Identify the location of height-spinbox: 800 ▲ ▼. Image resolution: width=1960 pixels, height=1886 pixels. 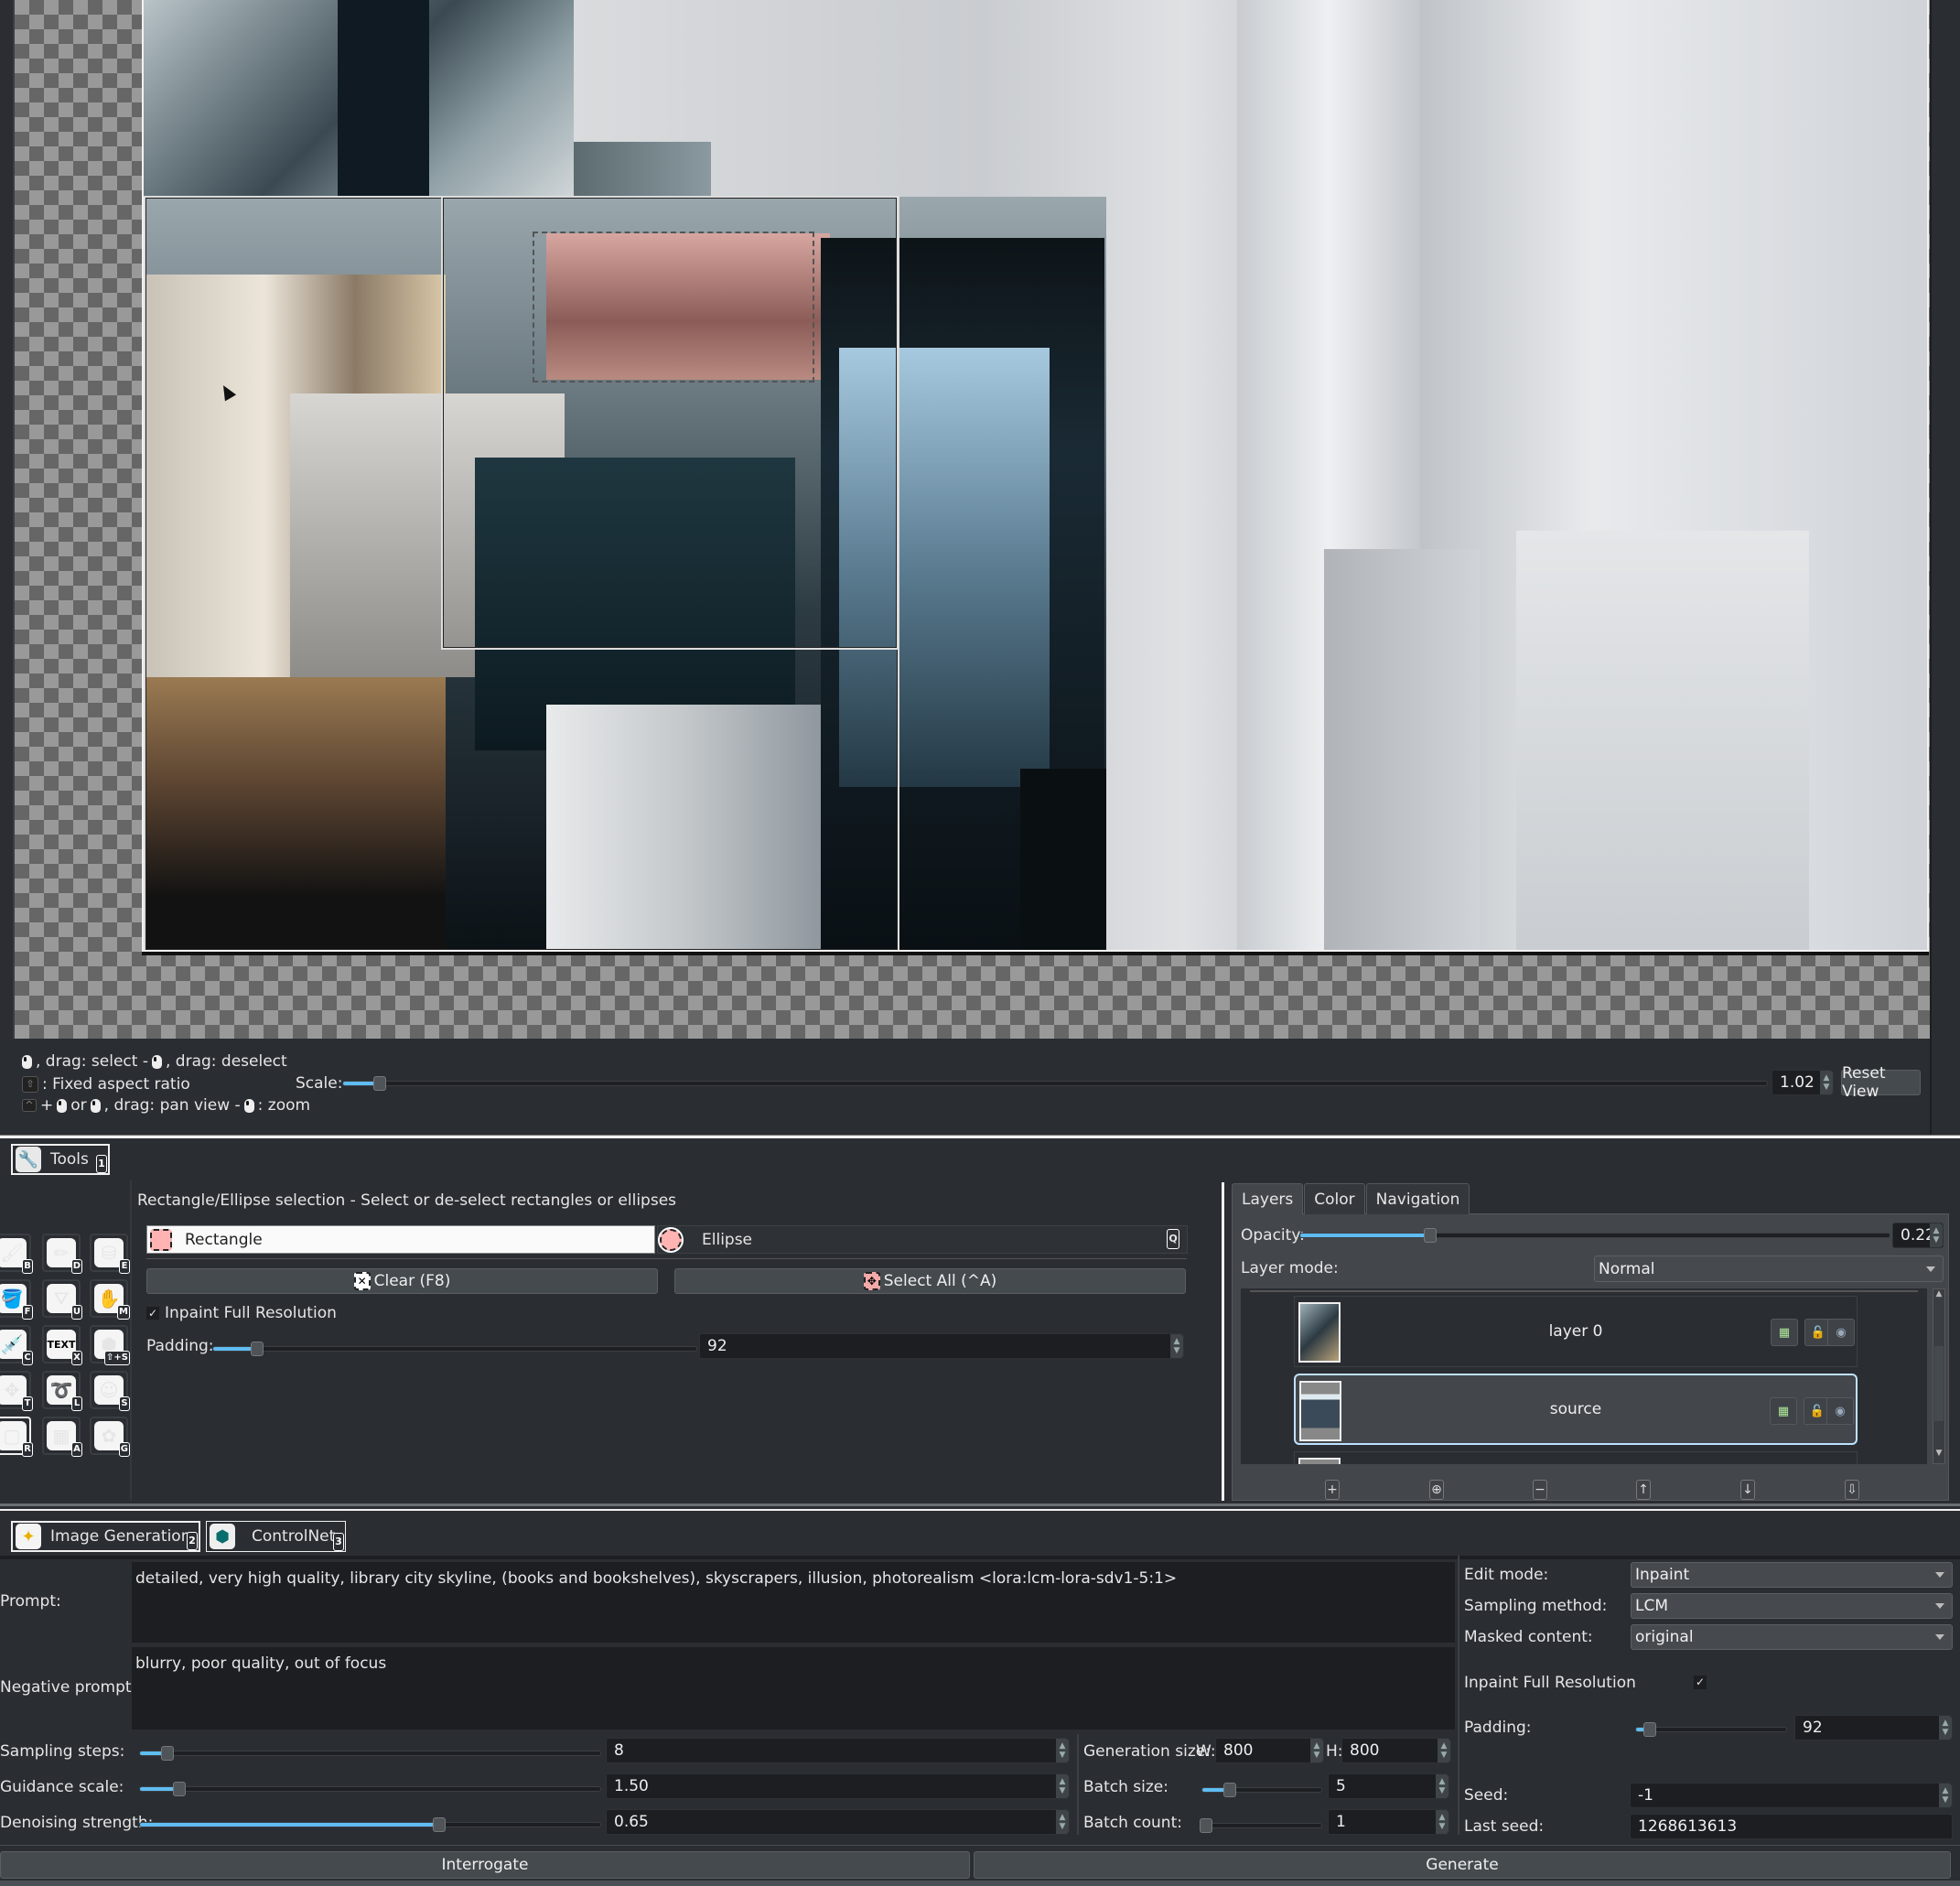
(1396, 1751).